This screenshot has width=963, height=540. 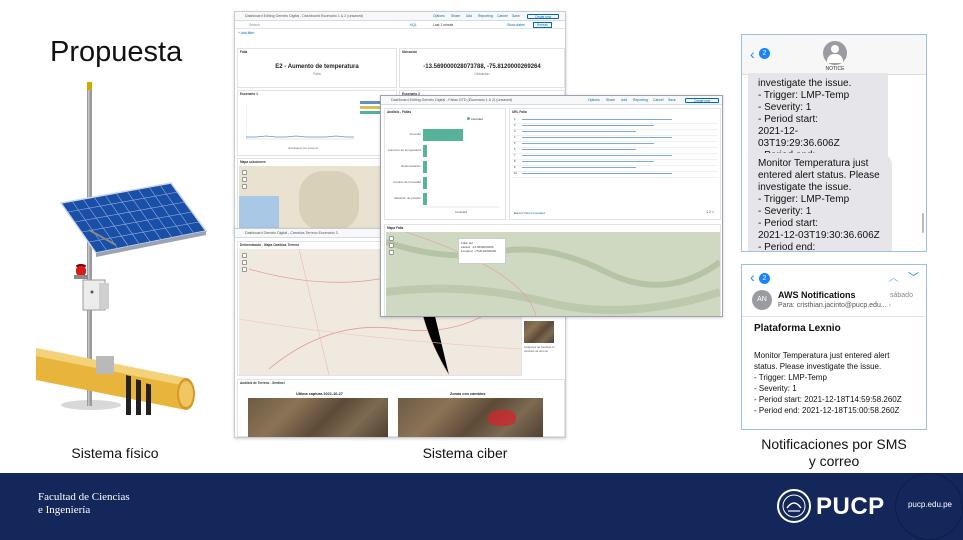 I want to click on search-input: Search, so click(x=254, y=25).